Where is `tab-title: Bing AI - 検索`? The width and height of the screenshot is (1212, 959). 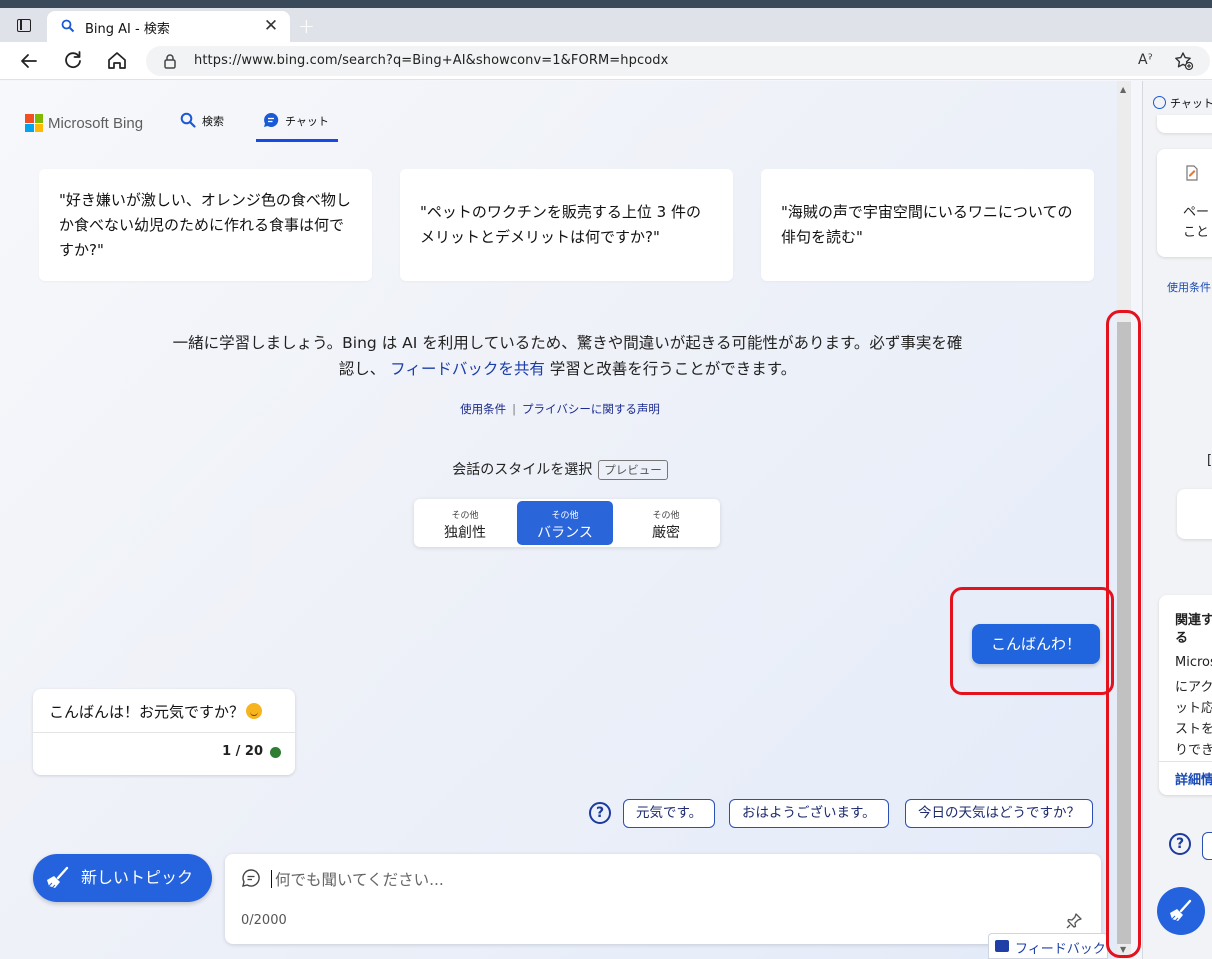
tab-title: Bing AI - 検索 is located at coordinates (127, 29).